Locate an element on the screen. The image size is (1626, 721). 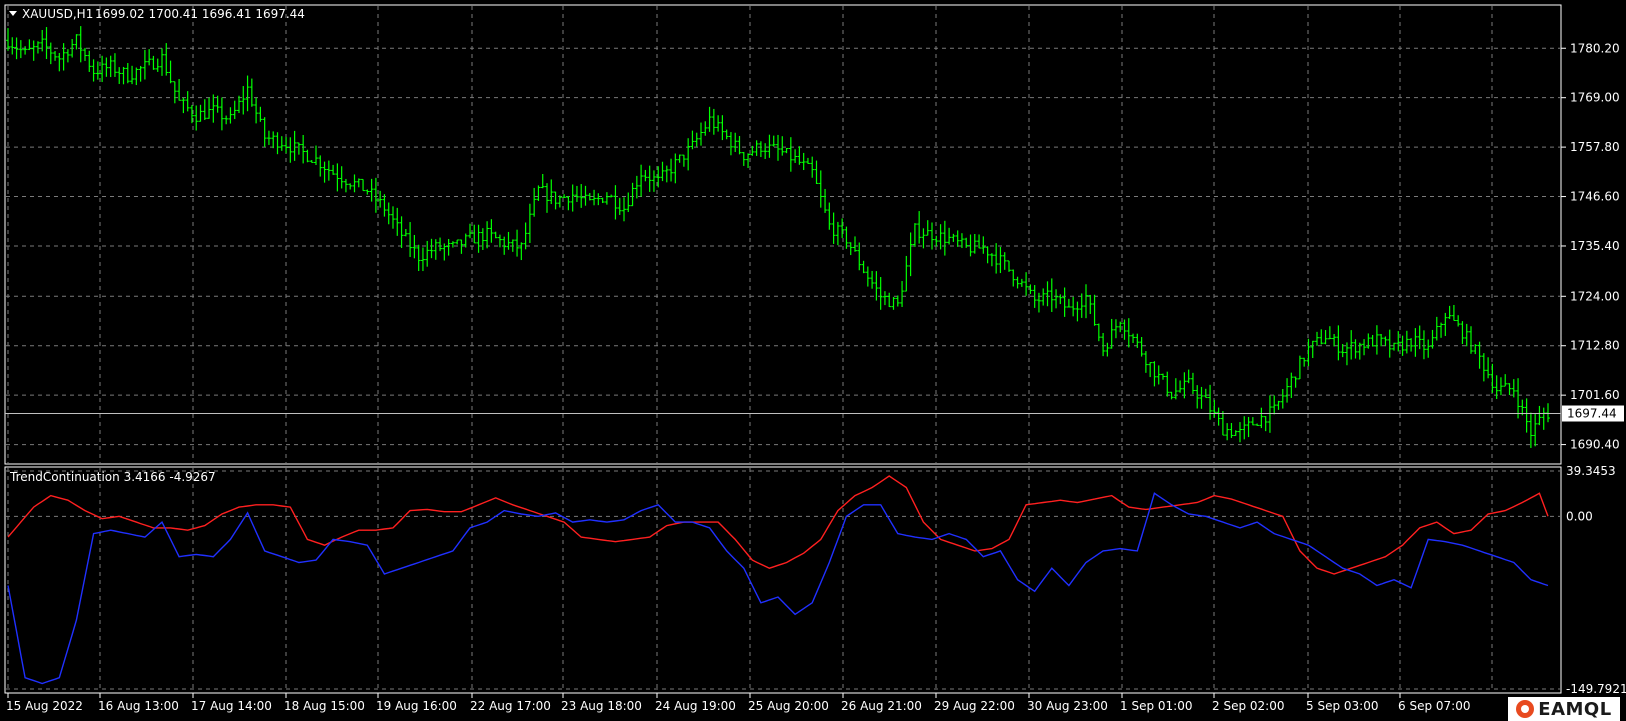
triangle-down-icon is located at coordinates (13, 13).